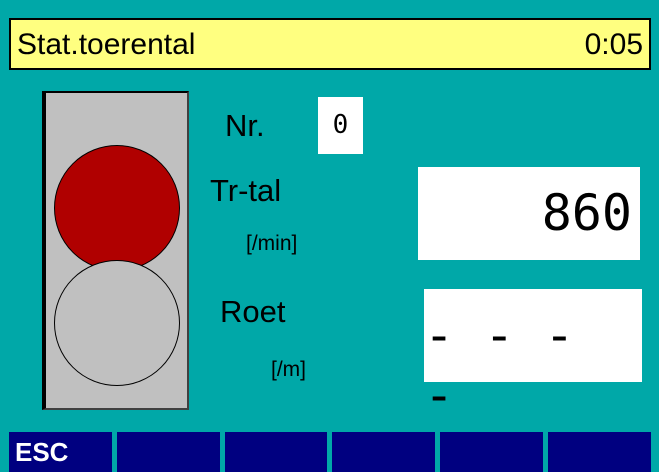  Describe the element at coordinates (529, 213) in the screenshot. I see `rpm-display: 860` at that location.